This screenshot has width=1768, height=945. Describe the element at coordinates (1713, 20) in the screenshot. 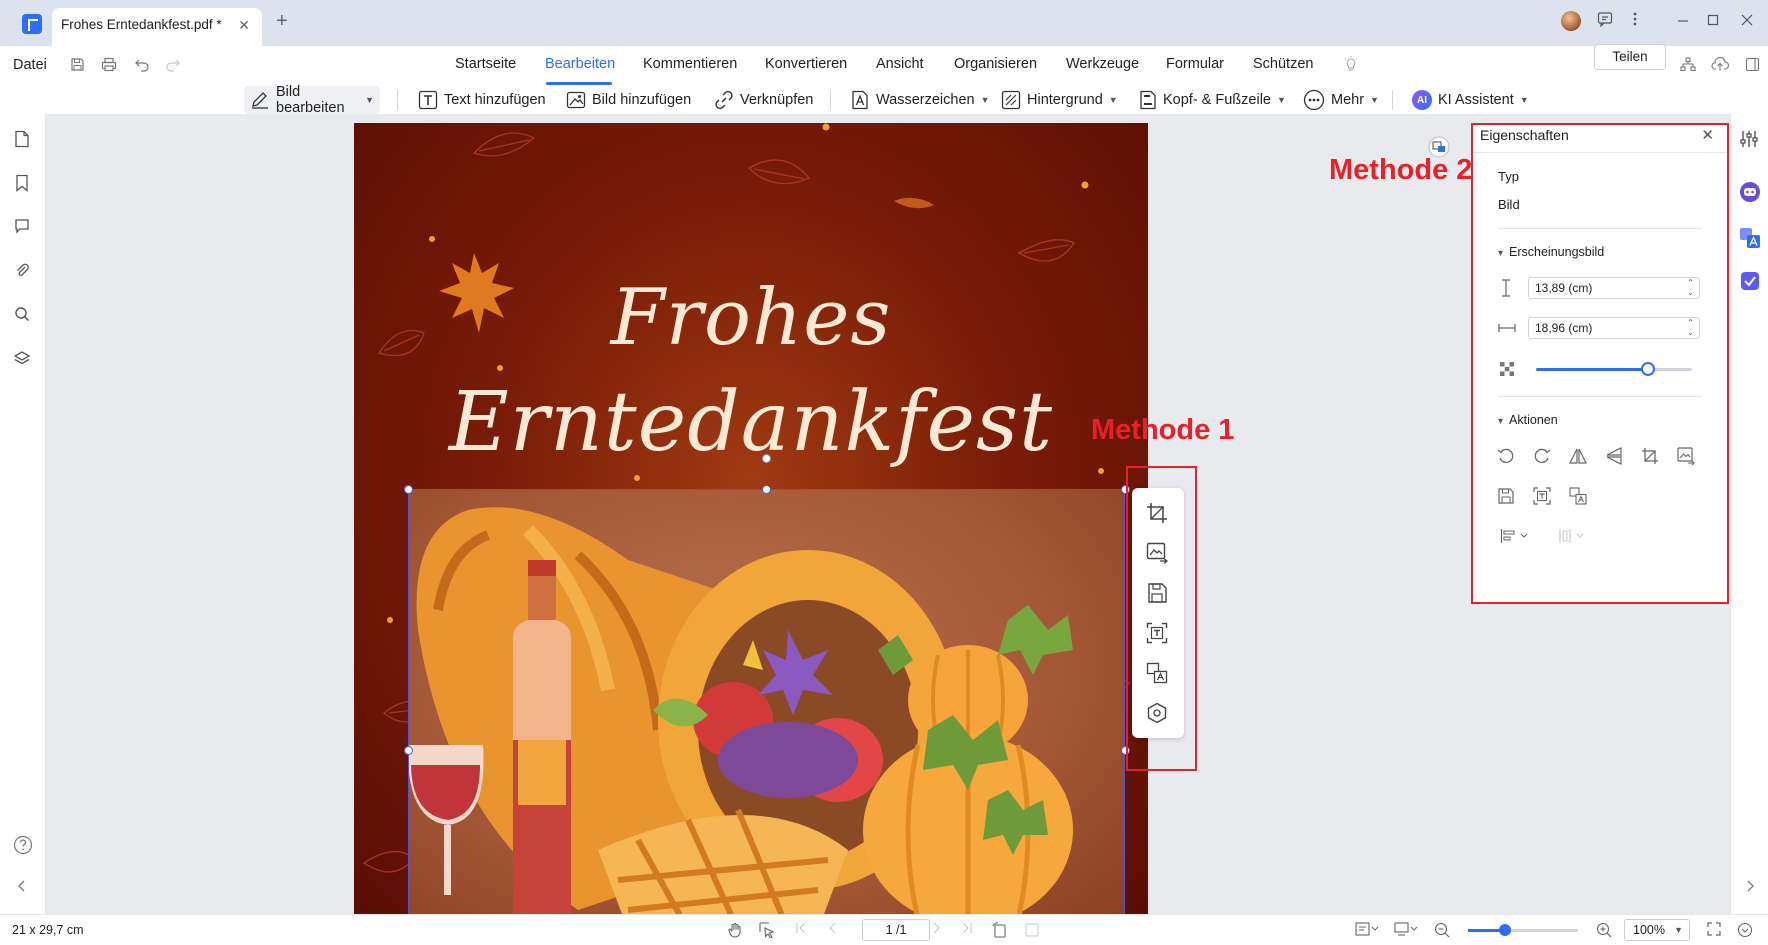

I see `maximize-icon` at that location.